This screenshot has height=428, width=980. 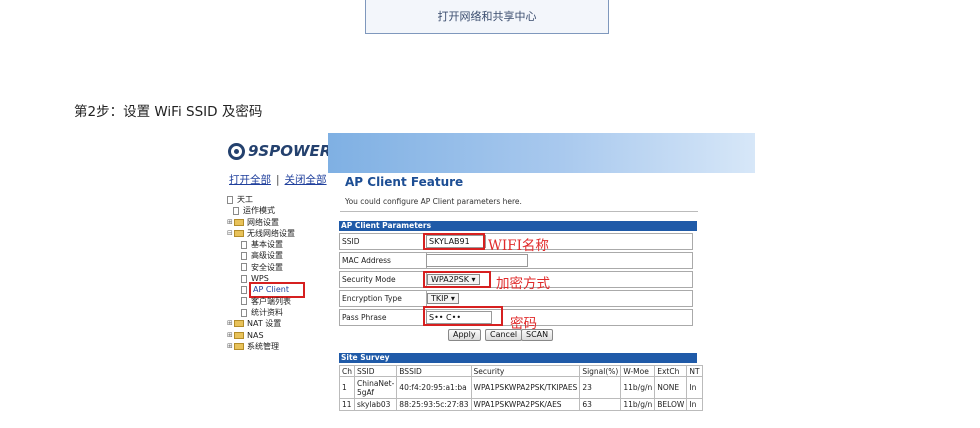 What do you see at coordinates (375, 404) in the screenshot?
I see `table-cell: skylab03` at bounding box center [375, 404].